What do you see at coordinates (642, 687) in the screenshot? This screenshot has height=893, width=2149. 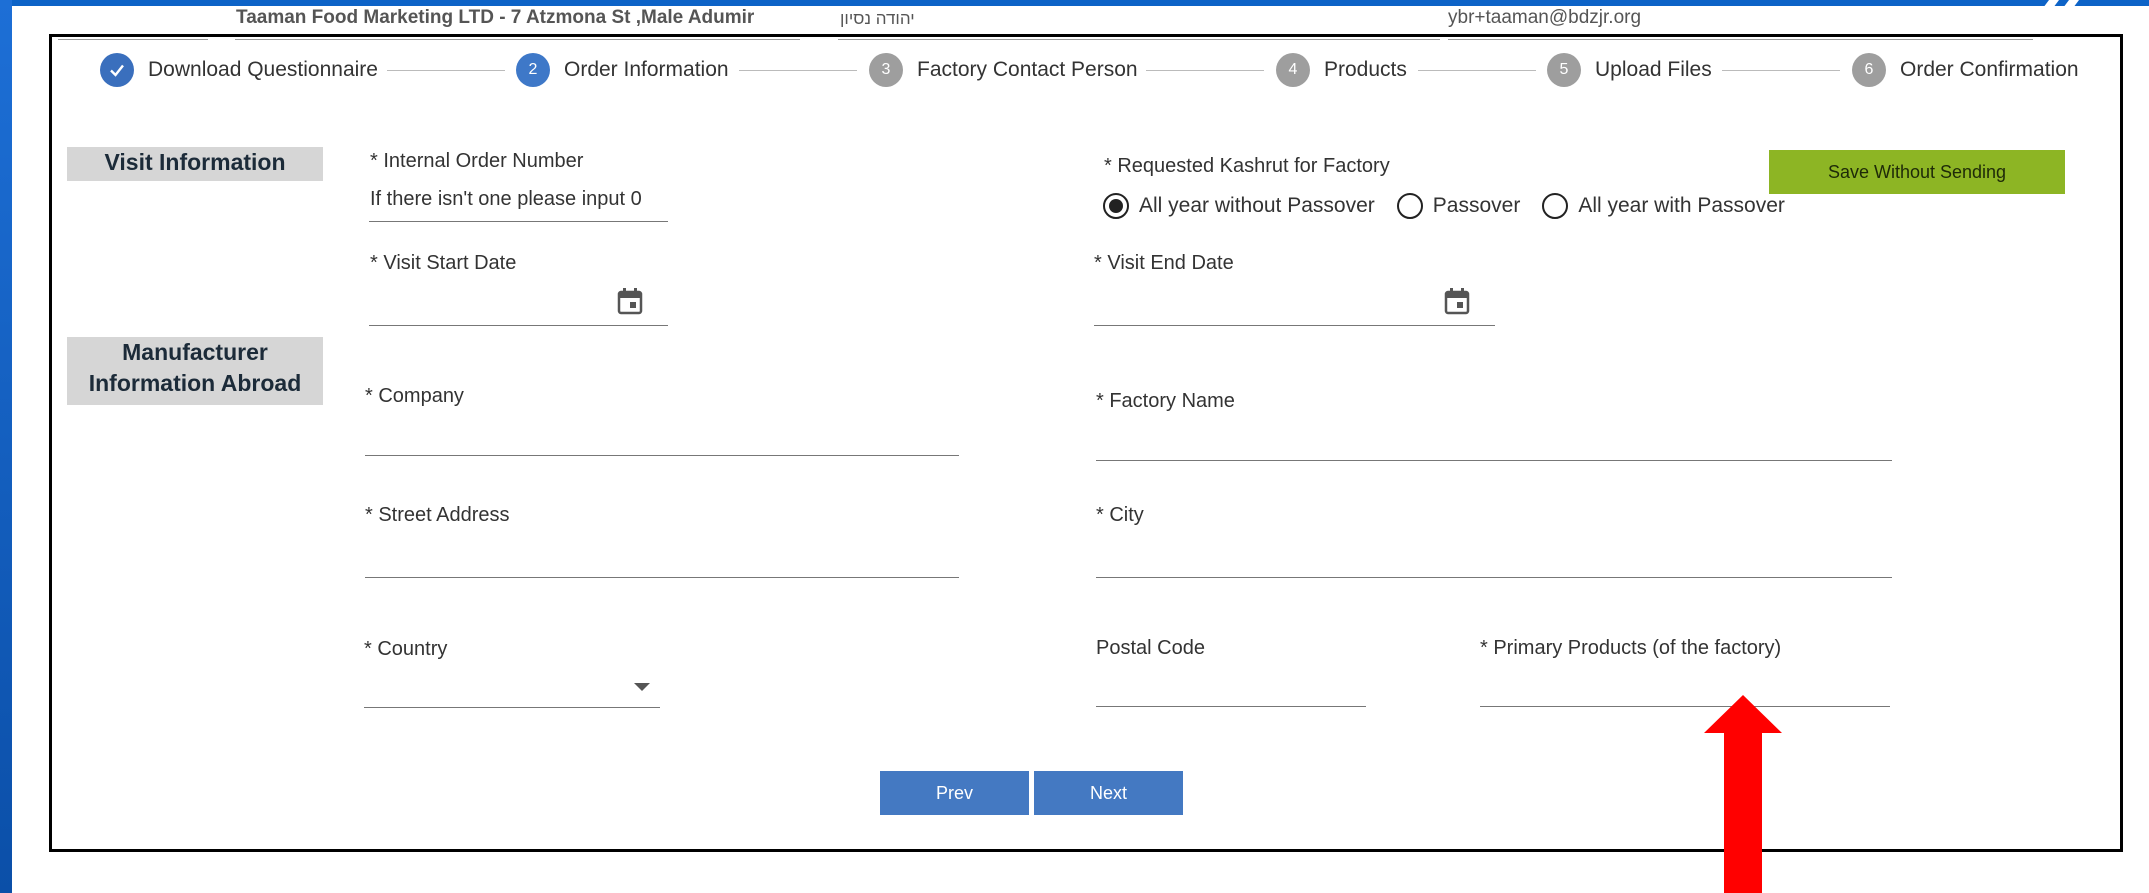 I see `chevron-down-icon` at bounding box center [642, 687].